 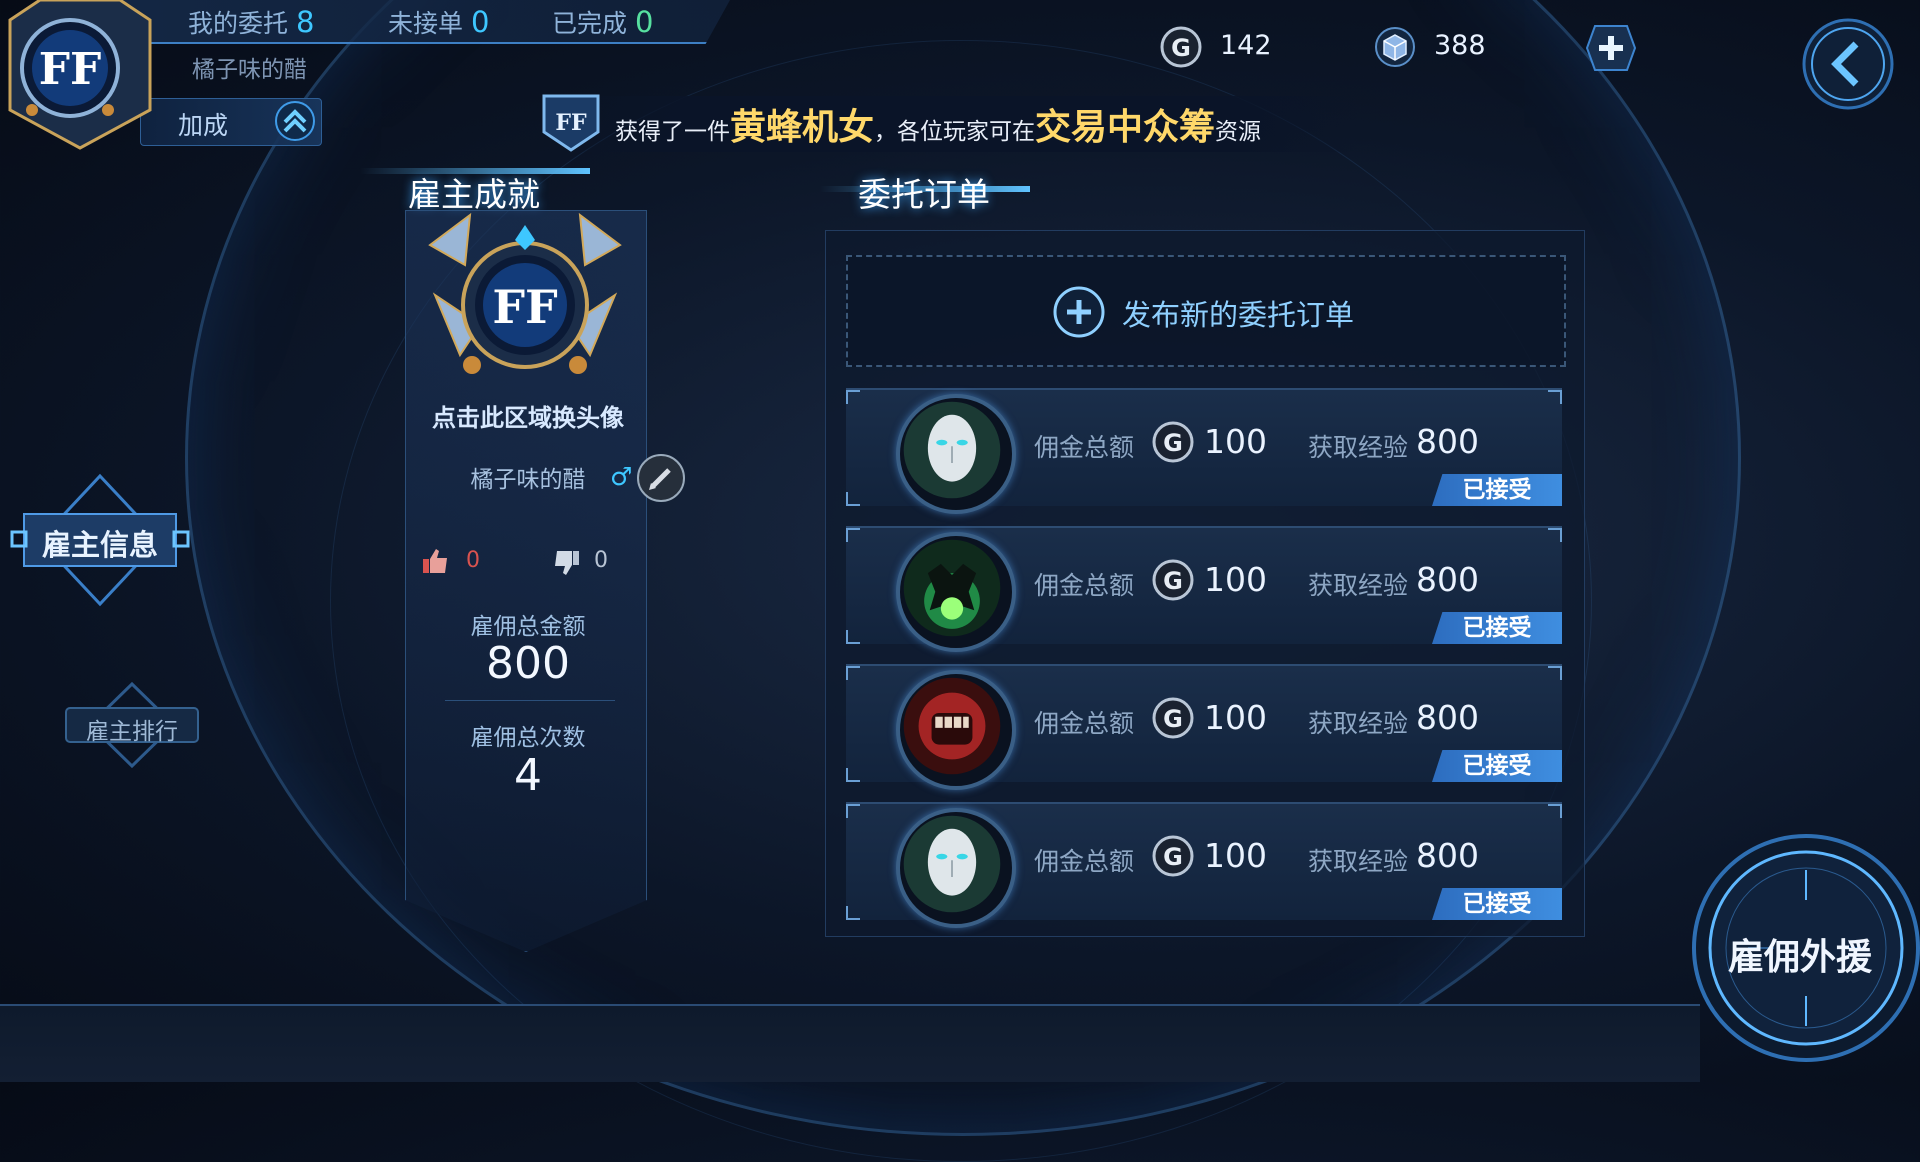 I want to click on announce-middle: ，各位玩家可在, so click(x=955, y=132).